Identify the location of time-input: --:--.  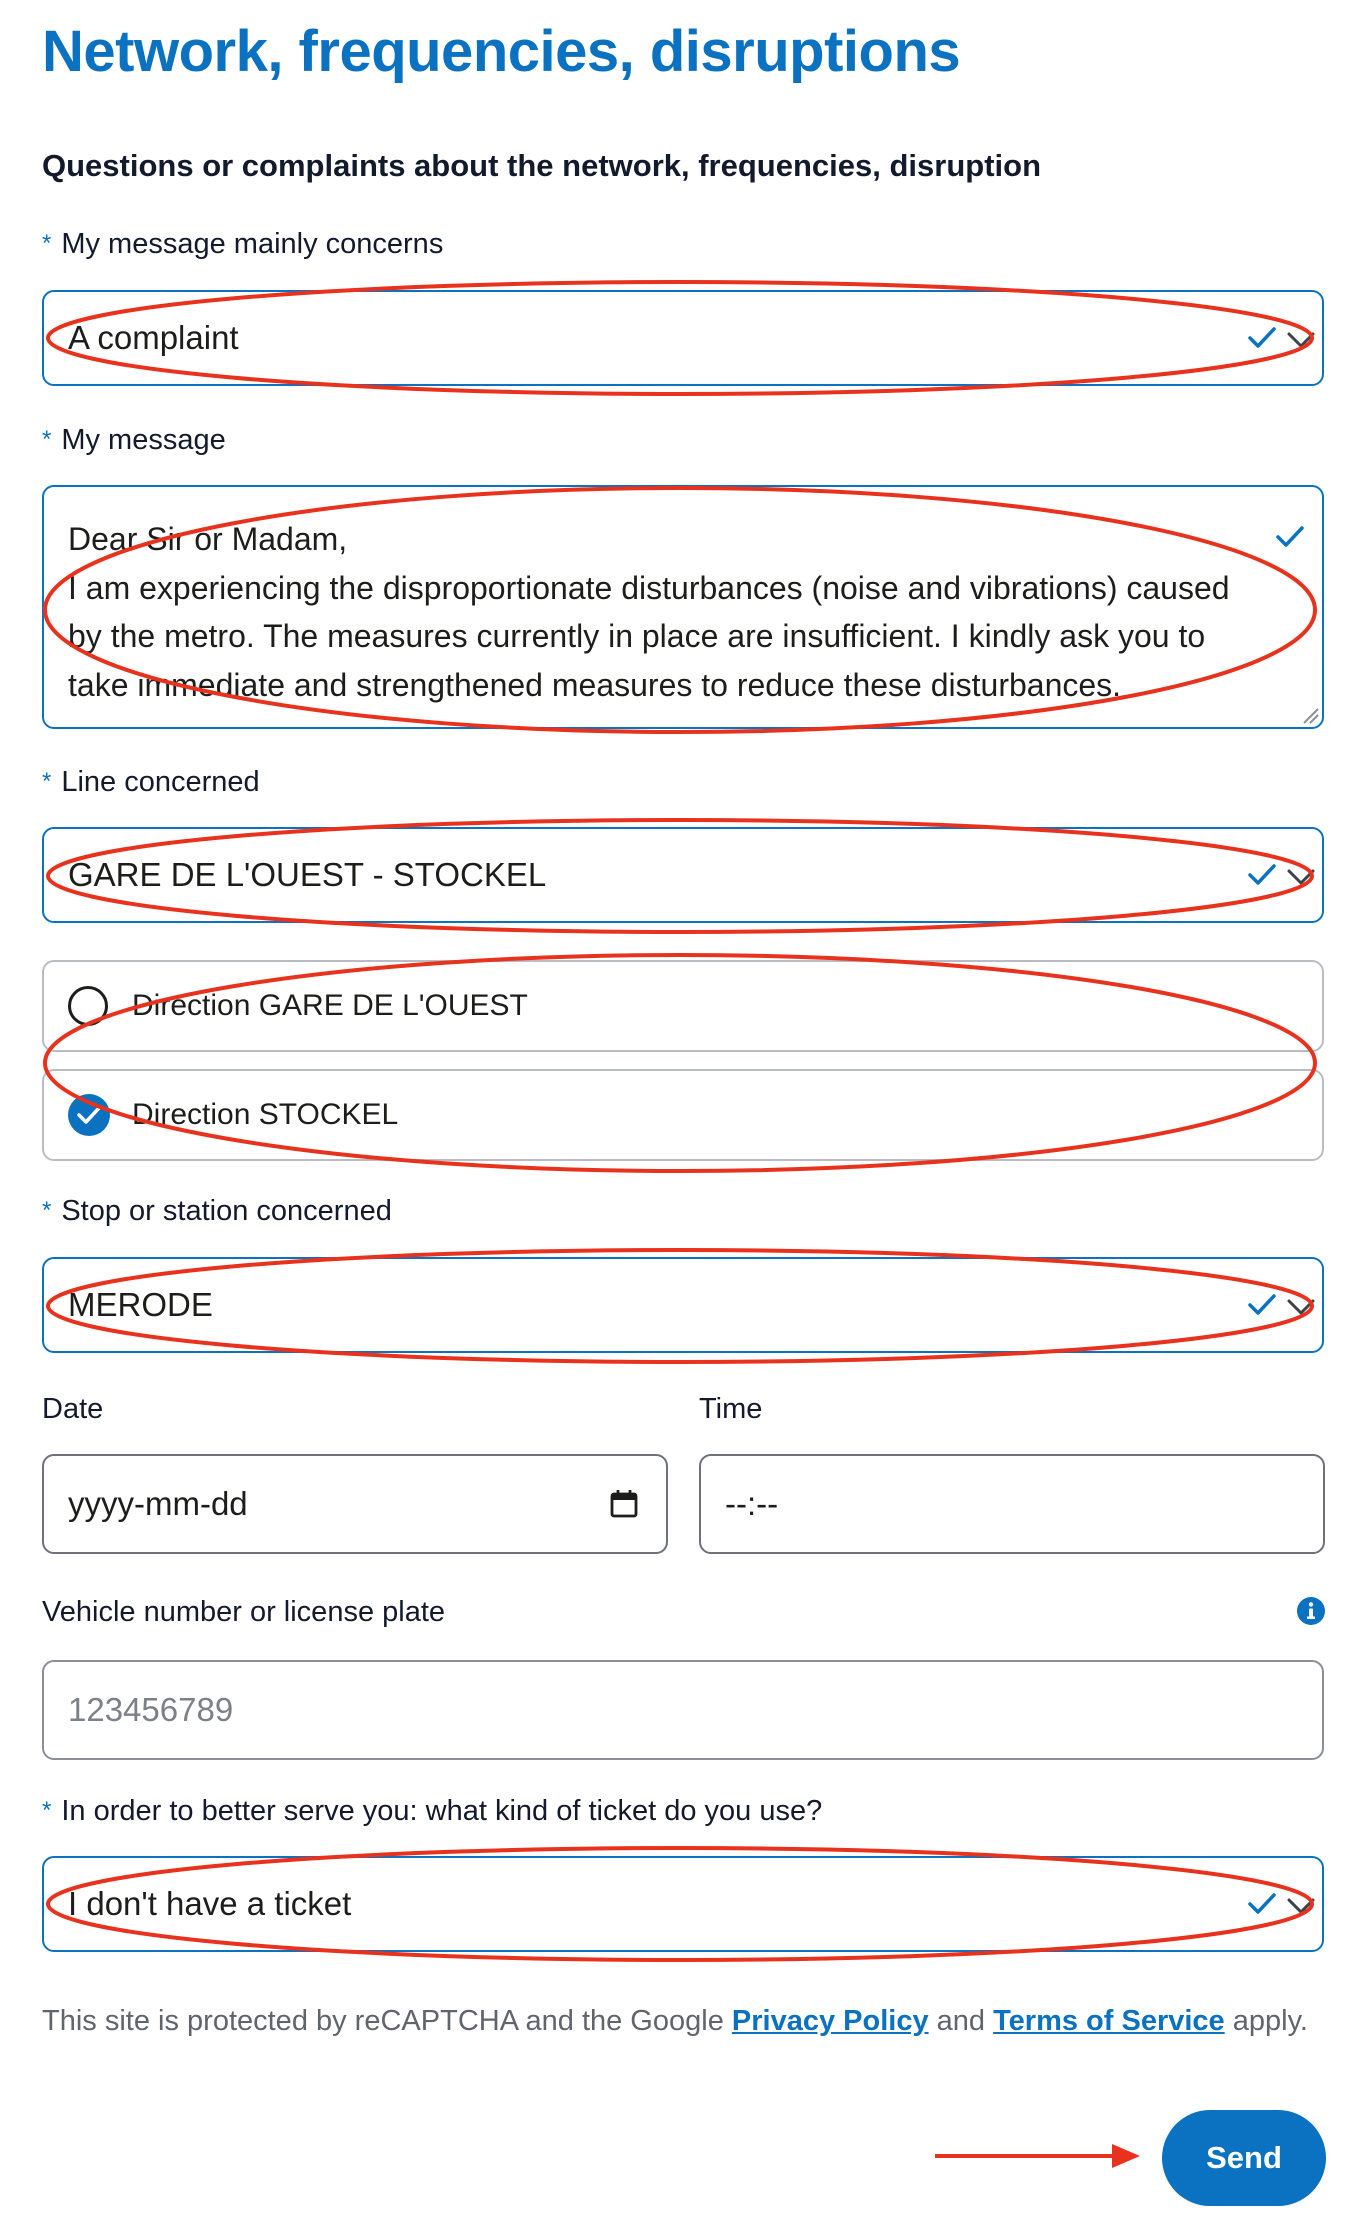
(1012, 1504).